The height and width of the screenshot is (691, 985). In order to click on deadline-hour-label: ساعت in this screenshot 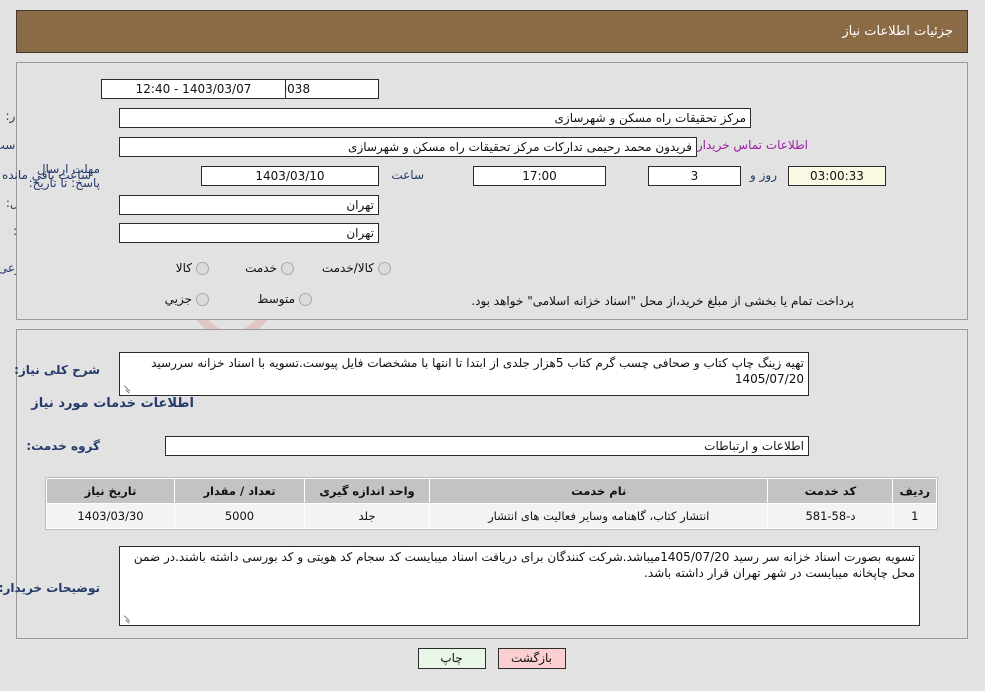, I will do `click(408, 175)`.